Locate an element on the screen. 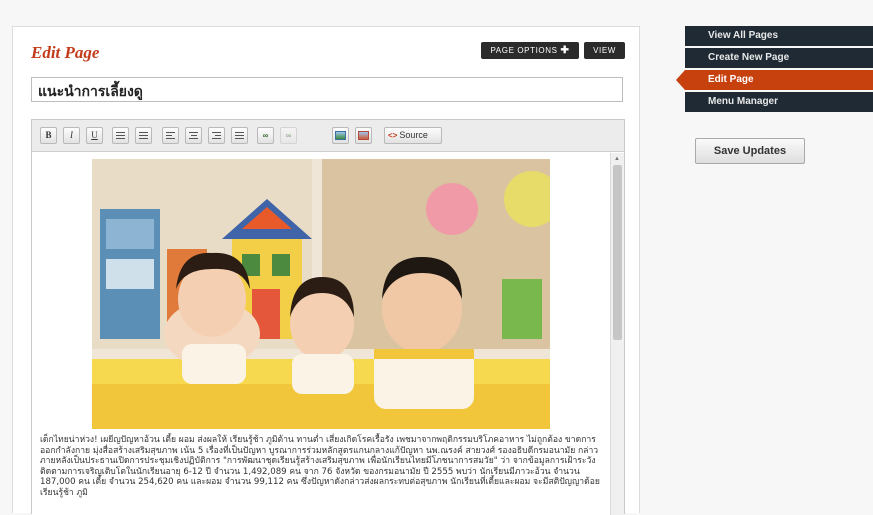 The width and height of the screenshot is (873, 515). sidebar-item-create-new-page: Create New Page is located at coordinates (779, 58).